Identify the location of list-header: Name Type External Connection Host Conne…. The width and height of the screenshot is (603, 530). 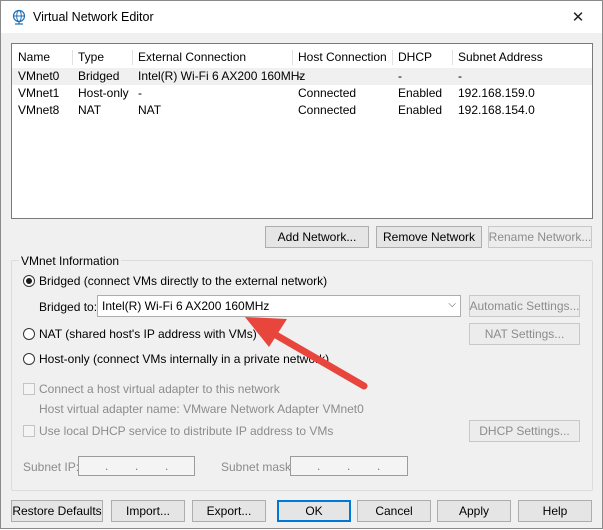
(302, 57).